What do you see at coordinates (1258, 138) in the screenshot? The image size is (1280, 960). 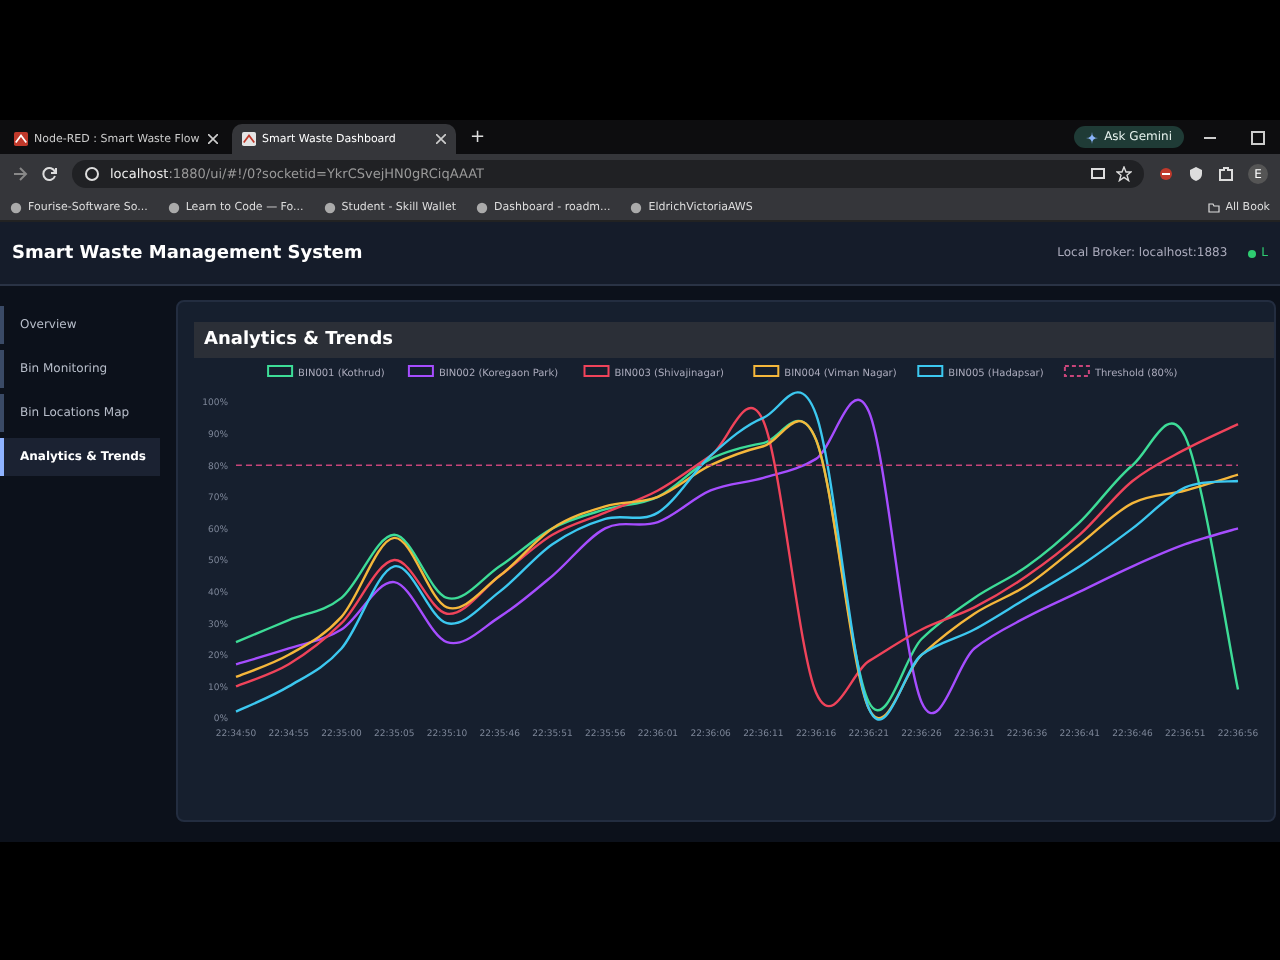 I see `restore-icon` at bounding box center [1258, 138].